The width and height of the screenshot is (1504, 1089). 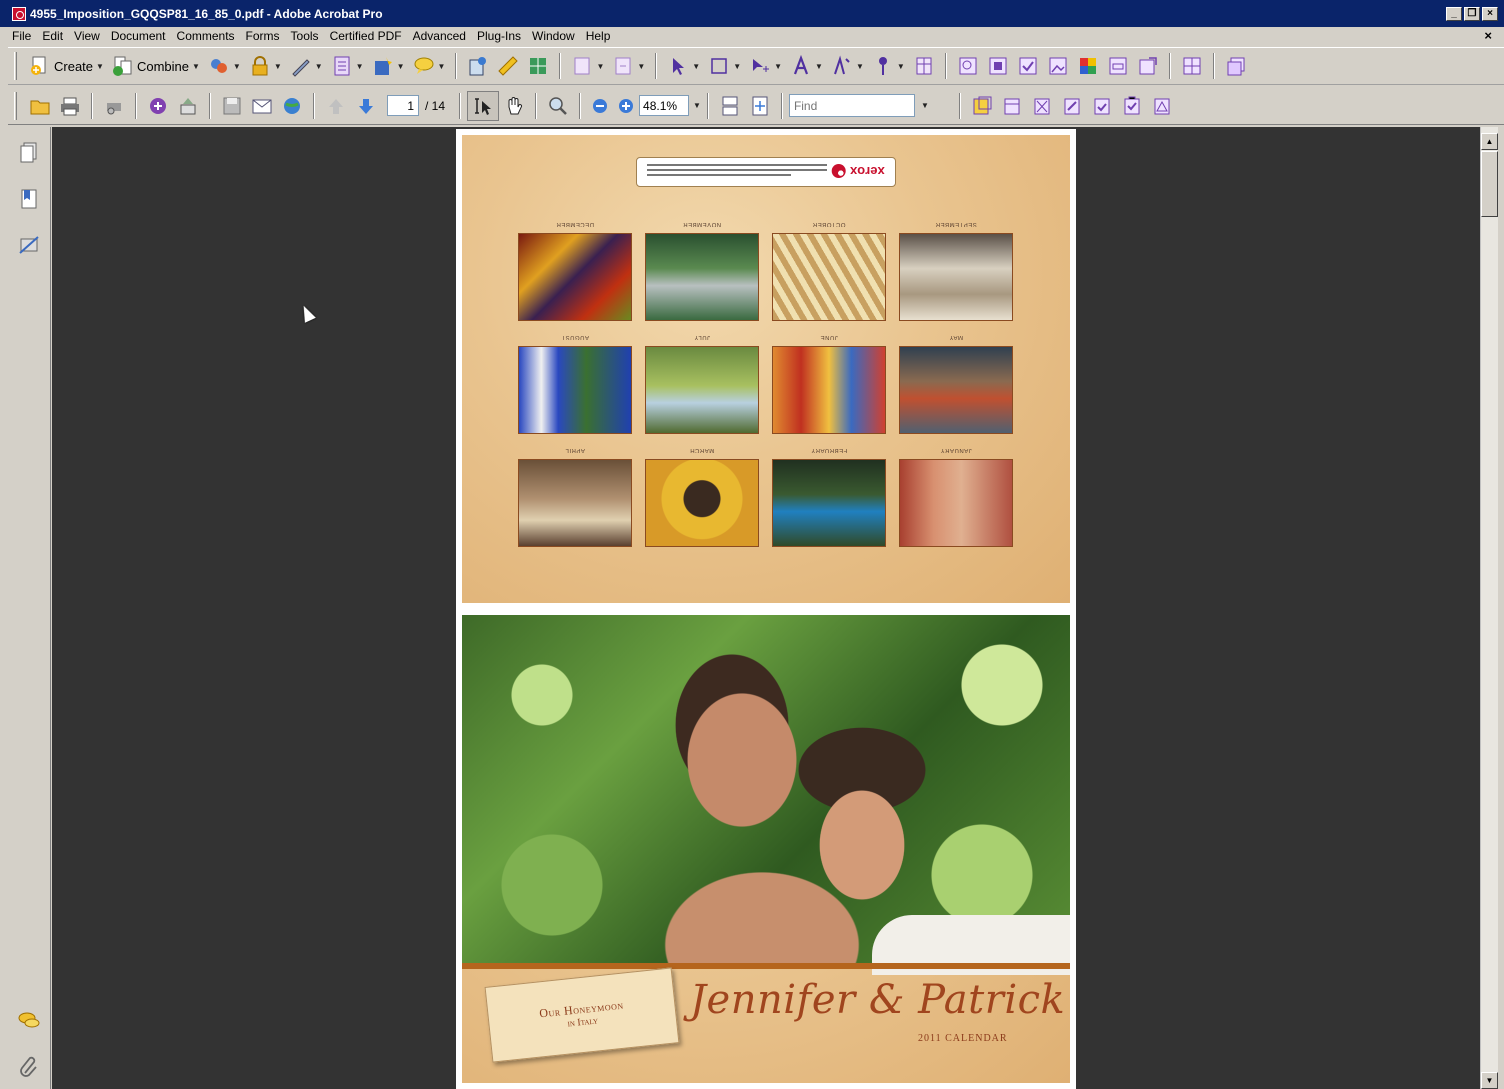 I want to click on print-icon, so click(x=70, y=106).